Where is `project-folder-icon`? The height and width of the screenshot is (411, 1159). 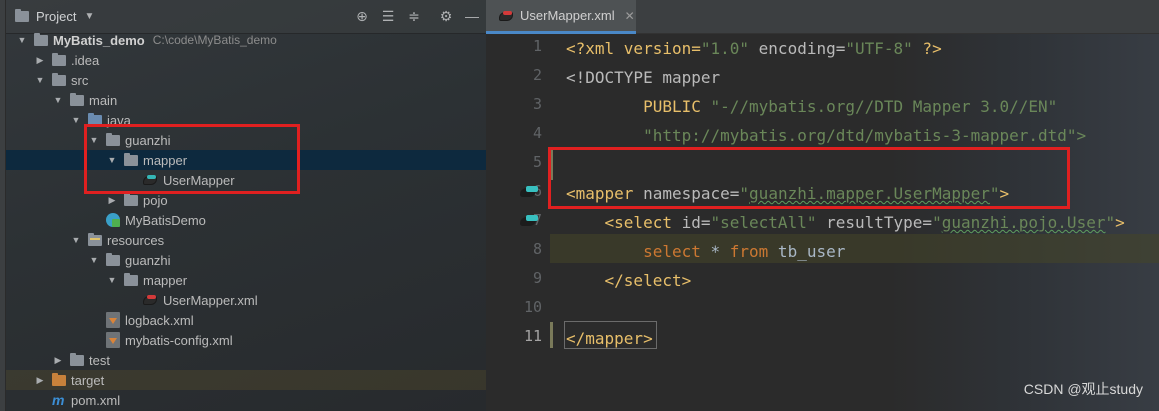
project-folder-icon is located at coordinates (22, 17).